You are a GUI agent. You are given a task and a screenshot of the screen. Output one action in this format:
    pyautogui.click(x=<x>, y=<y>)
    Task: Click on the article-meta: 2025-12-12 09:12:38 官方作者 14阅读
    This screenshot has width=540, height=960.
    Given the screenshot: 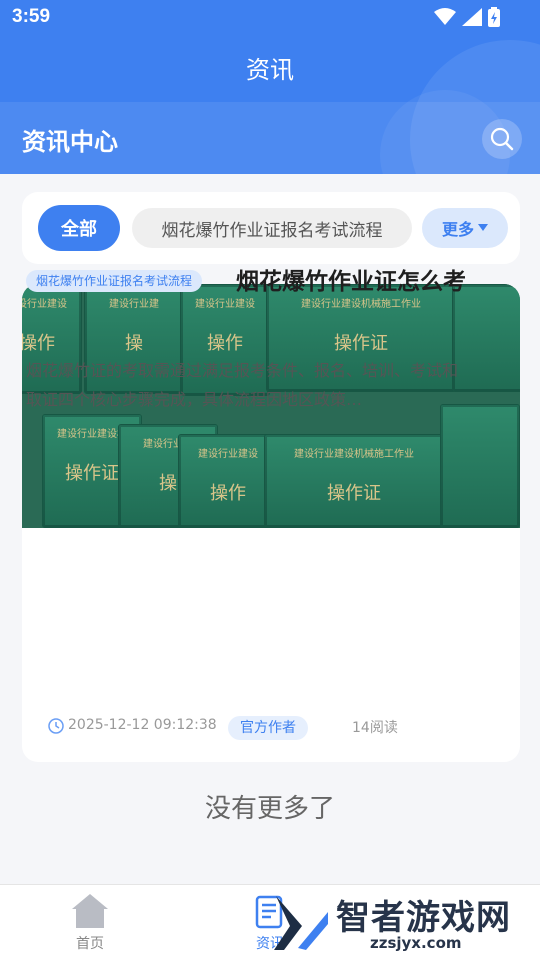 What is the action you would take?
    pyautogui.click(x=271, y=728)
    